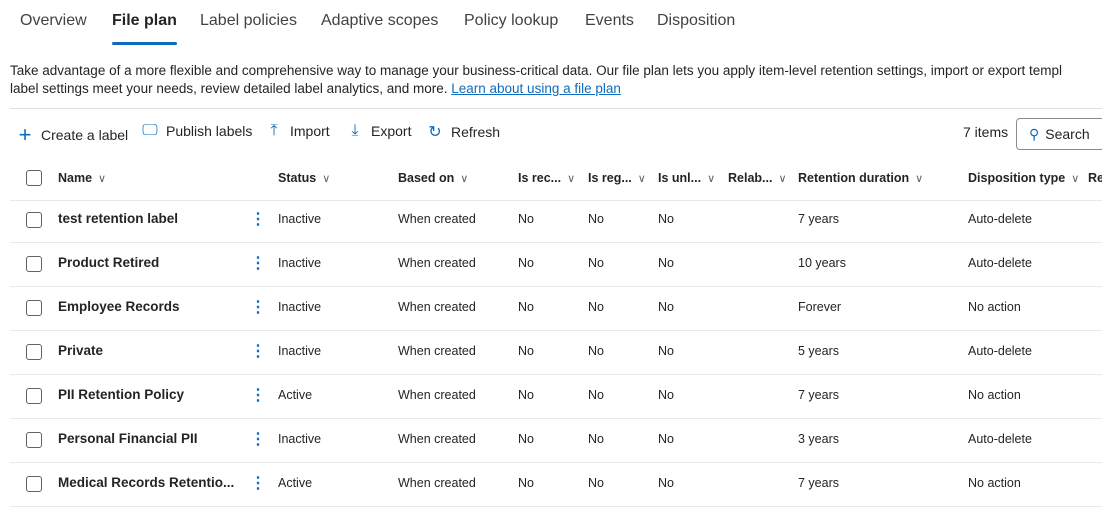 The image size is (1102, 518). Describe the element at coordinates (355, 130) in the screenshot. I see `arrow-down-icon: ⤓` at that location.